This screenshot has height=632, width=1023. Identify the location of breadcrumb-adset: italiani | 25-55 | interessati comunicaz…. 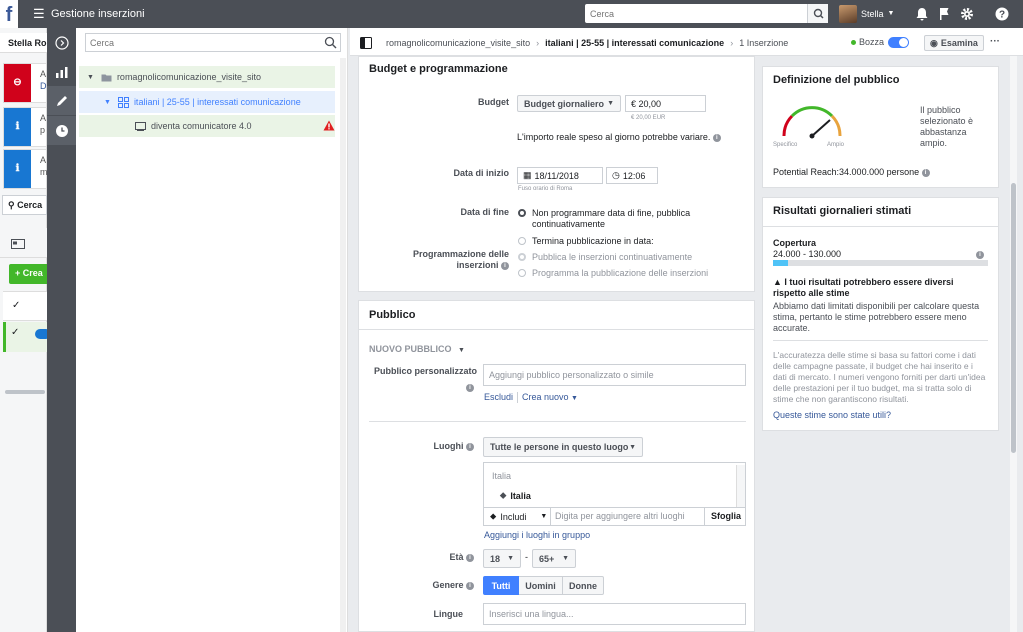
(634, 43).